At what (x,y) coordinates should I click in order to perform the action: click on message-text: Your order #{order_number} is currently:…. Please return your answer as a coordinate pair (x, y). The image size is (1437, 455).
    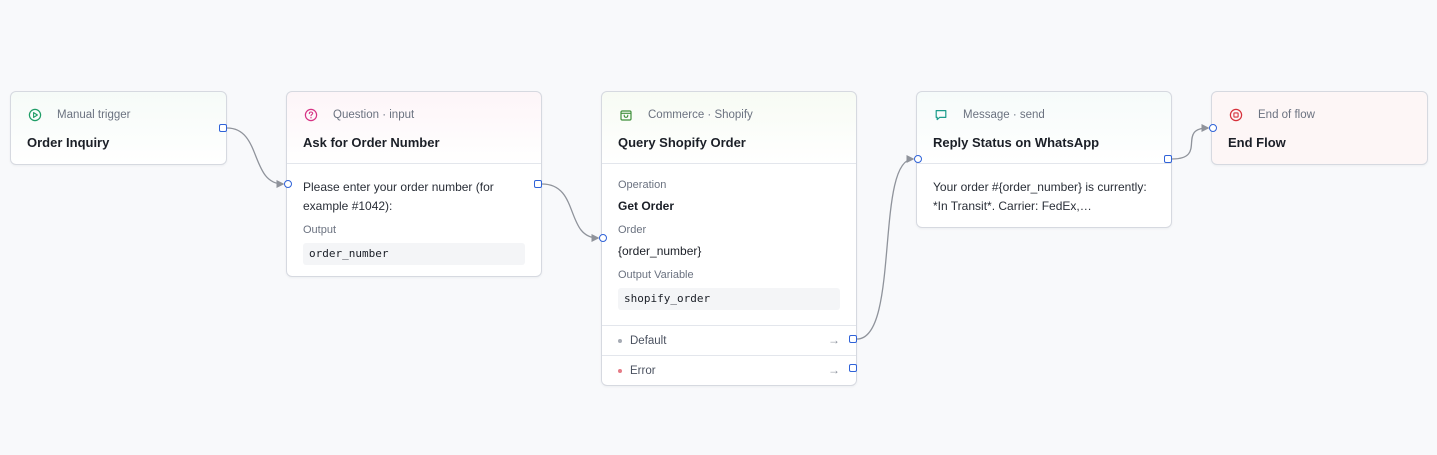
    Looking at the image, I should click on (1040, 196).